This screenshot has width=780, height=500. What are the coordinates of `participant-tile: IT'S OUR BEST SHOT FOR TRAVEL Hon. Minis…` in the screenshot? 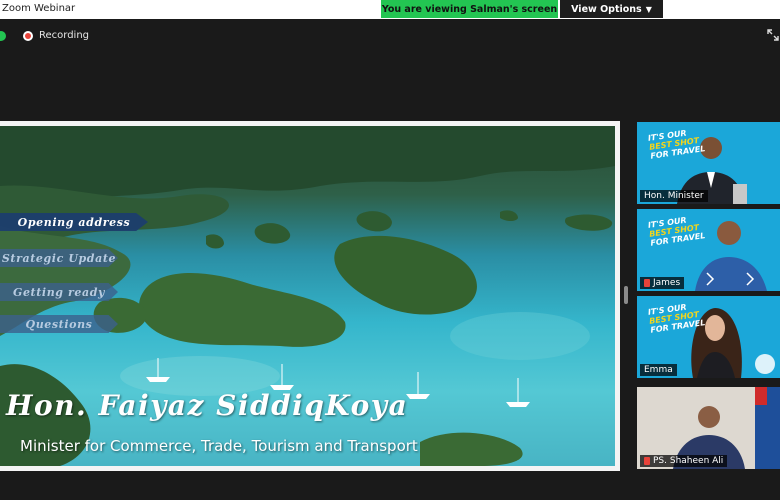 It's located at (708, 163).